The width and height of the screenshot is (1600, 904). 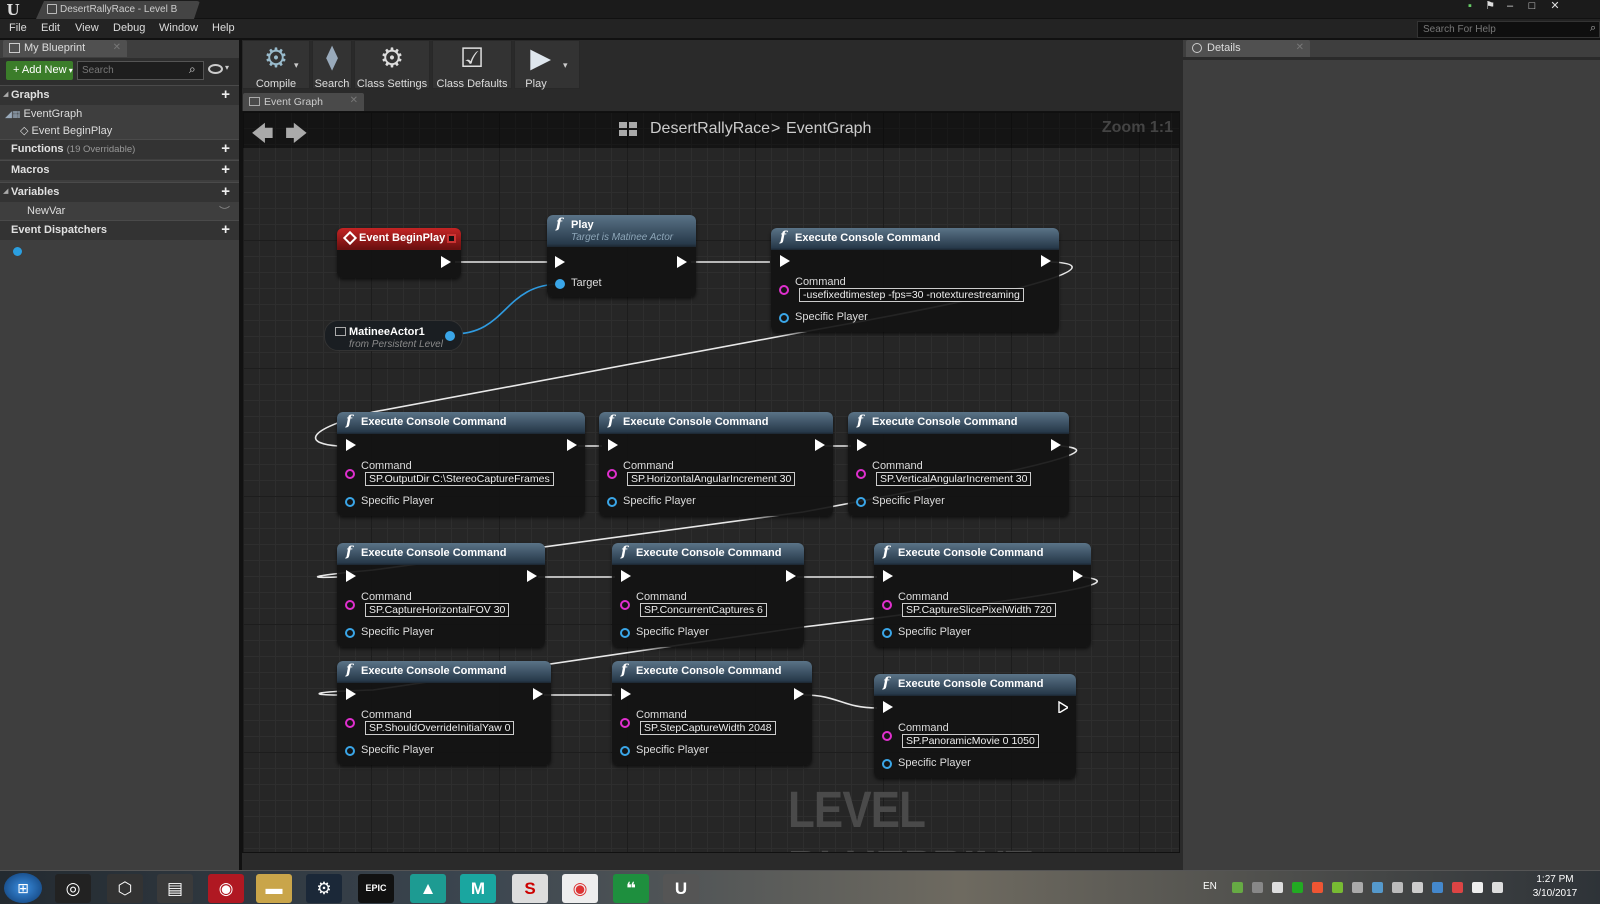 I want to click on command-value-field: SP.StepCaptureWidth 2048, so click(x=708, y=728).